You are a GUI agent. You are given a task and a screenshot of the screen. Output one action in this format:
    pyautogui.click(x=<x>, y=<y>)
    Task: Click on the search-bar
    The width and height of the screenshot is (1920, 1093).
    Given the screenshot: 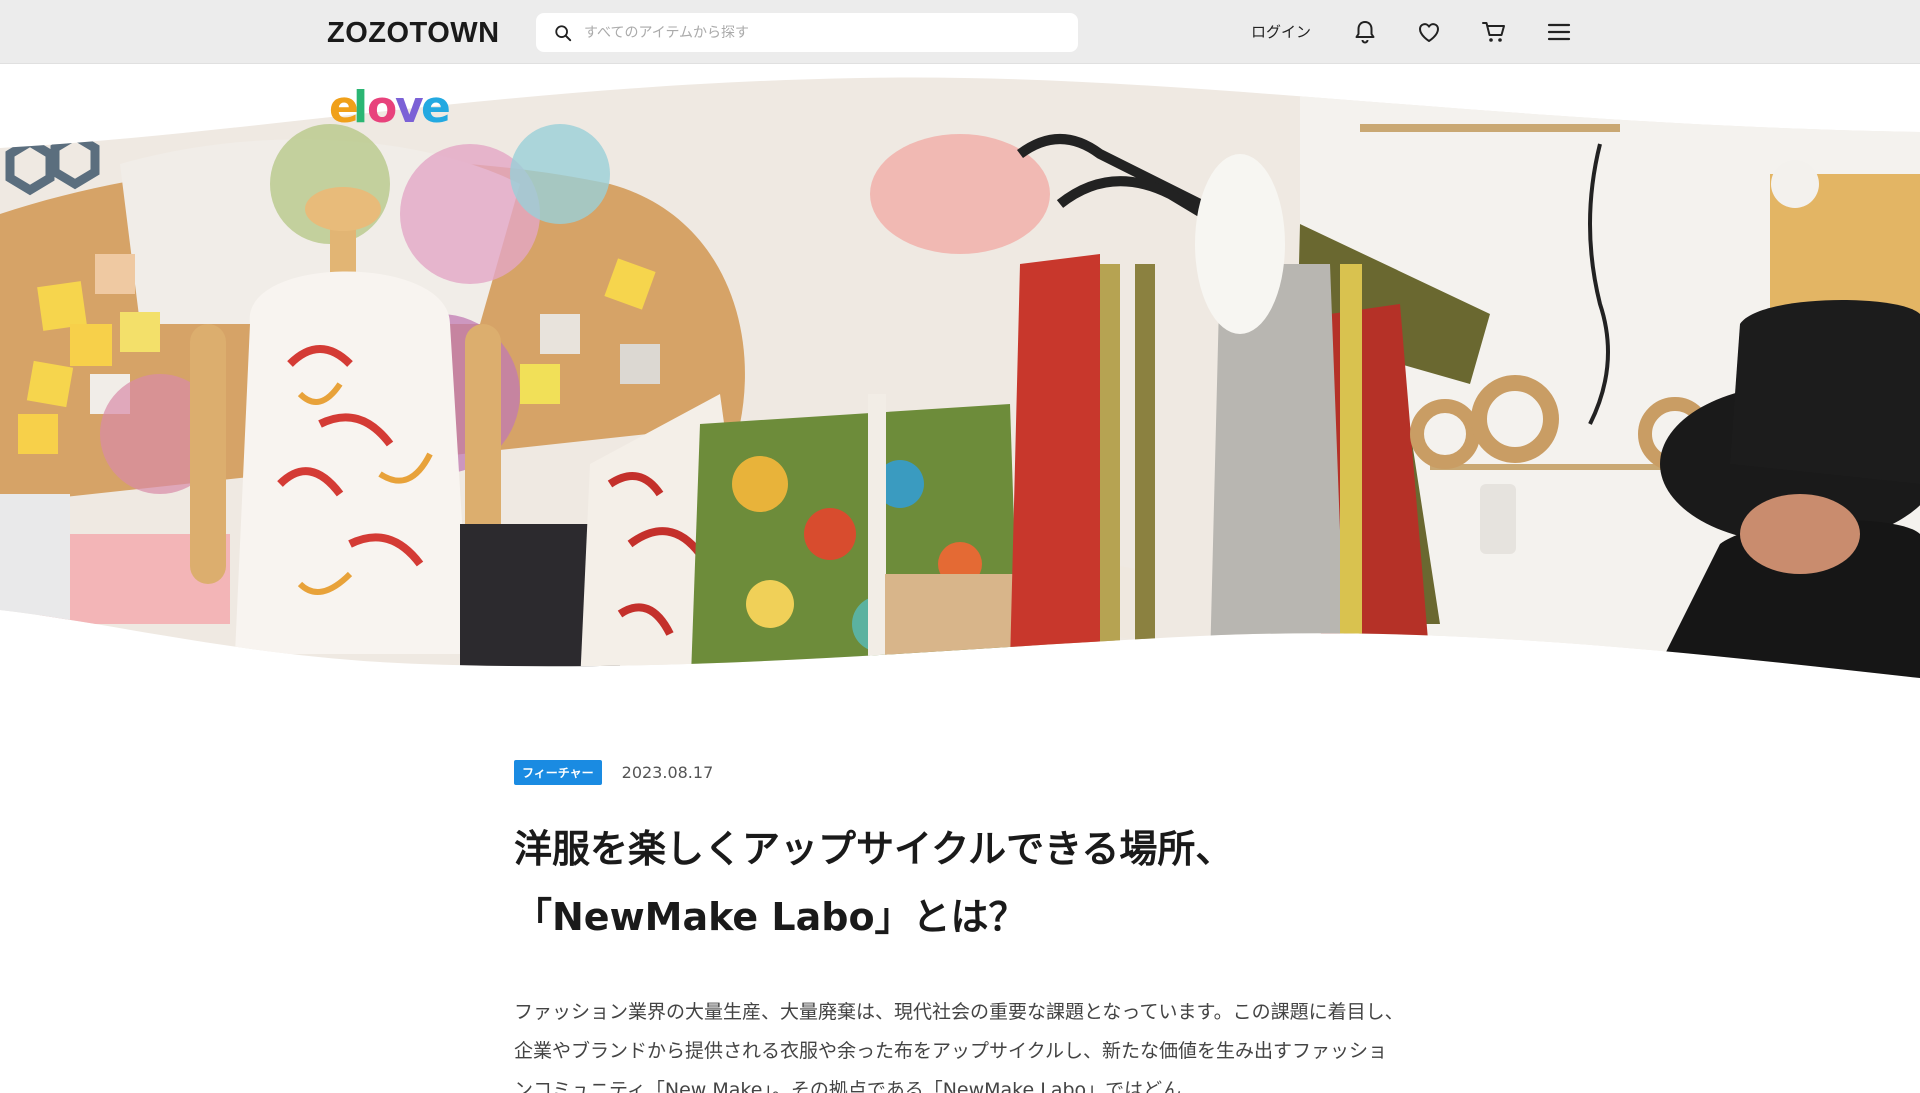 What is the action you would take?
    pyautogui.click(x=807, y=32)
    